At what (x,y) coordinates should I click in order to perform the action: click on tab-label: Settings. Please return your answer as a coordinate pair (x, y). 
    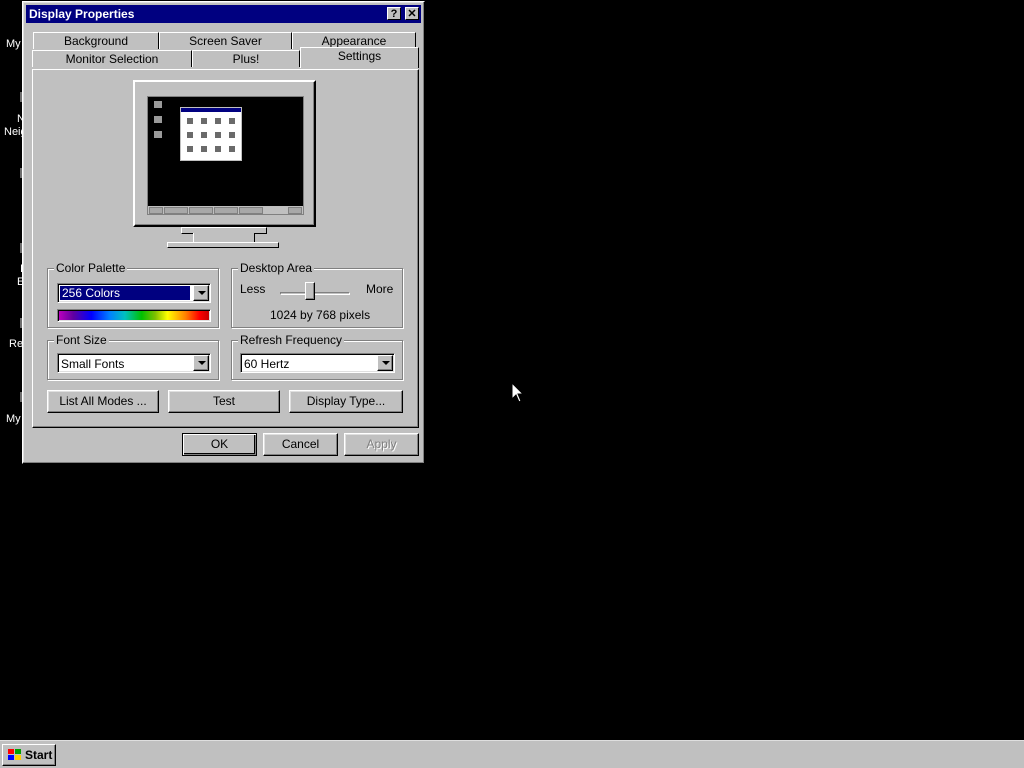
    Looking at the image, I should click on (359, 56).